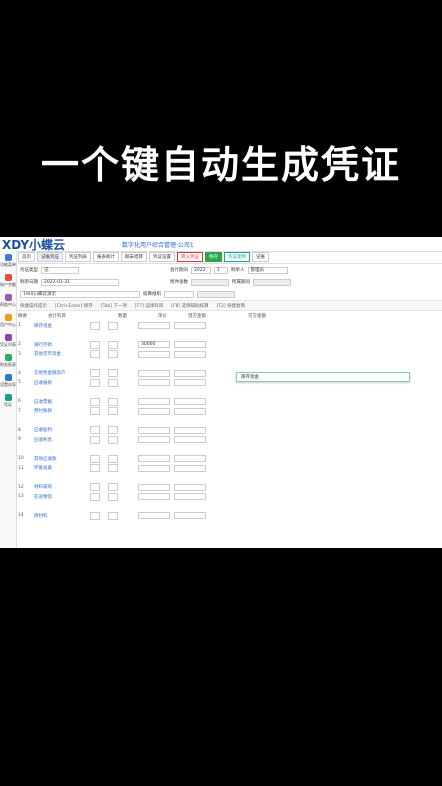 The height and width of the screenshot is (786, 442). Describe the element at coordinates (272, 282) in the screenshot. I see `period-input` at that location.